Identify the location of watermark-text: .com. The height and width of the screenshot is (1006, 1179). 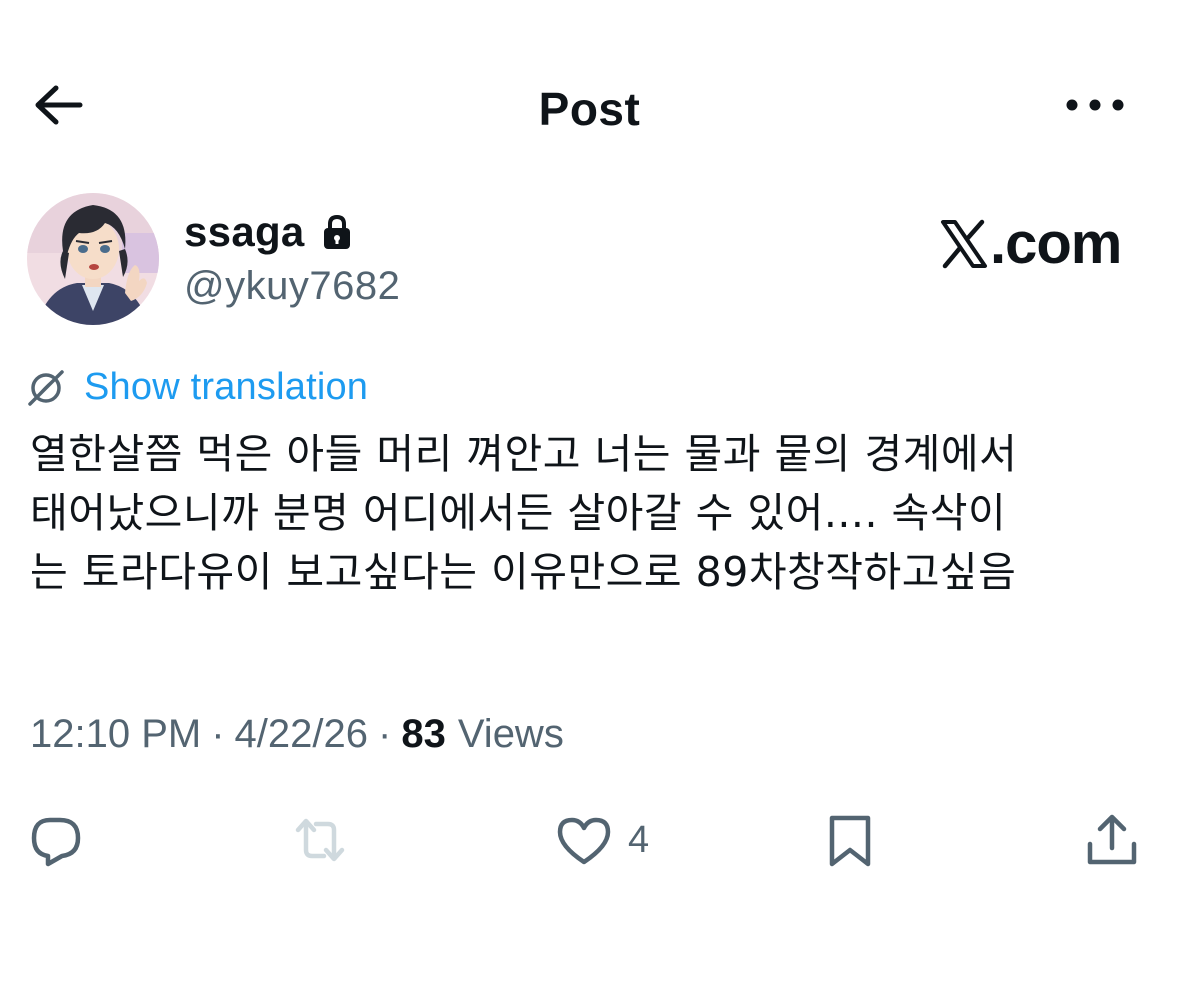
(1056, 243).